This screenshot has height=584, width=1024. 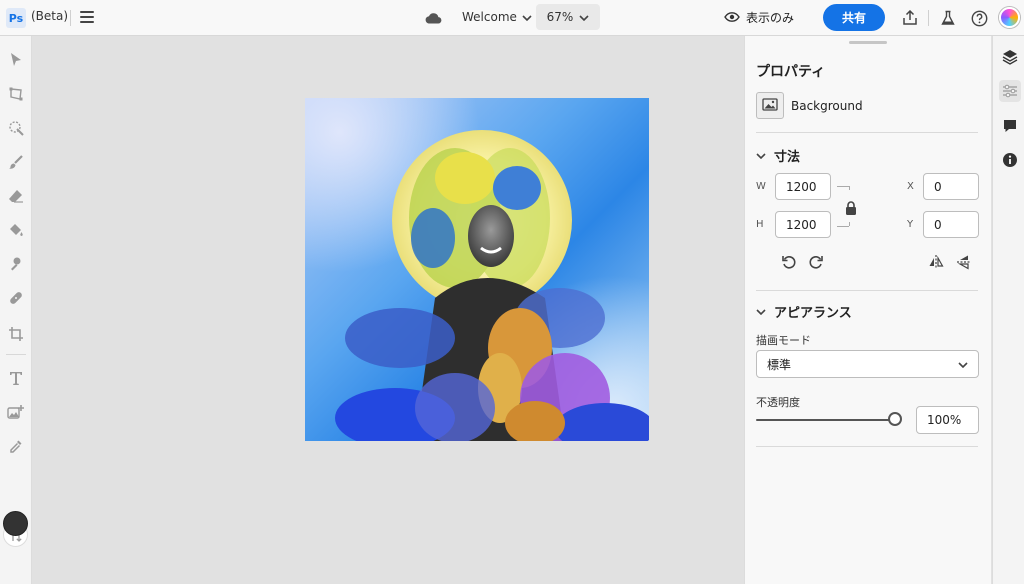 What do you see at coordinates (803, 186) in the screenshot?
I see `width-field: 1200` at bounding box center [803, 186].